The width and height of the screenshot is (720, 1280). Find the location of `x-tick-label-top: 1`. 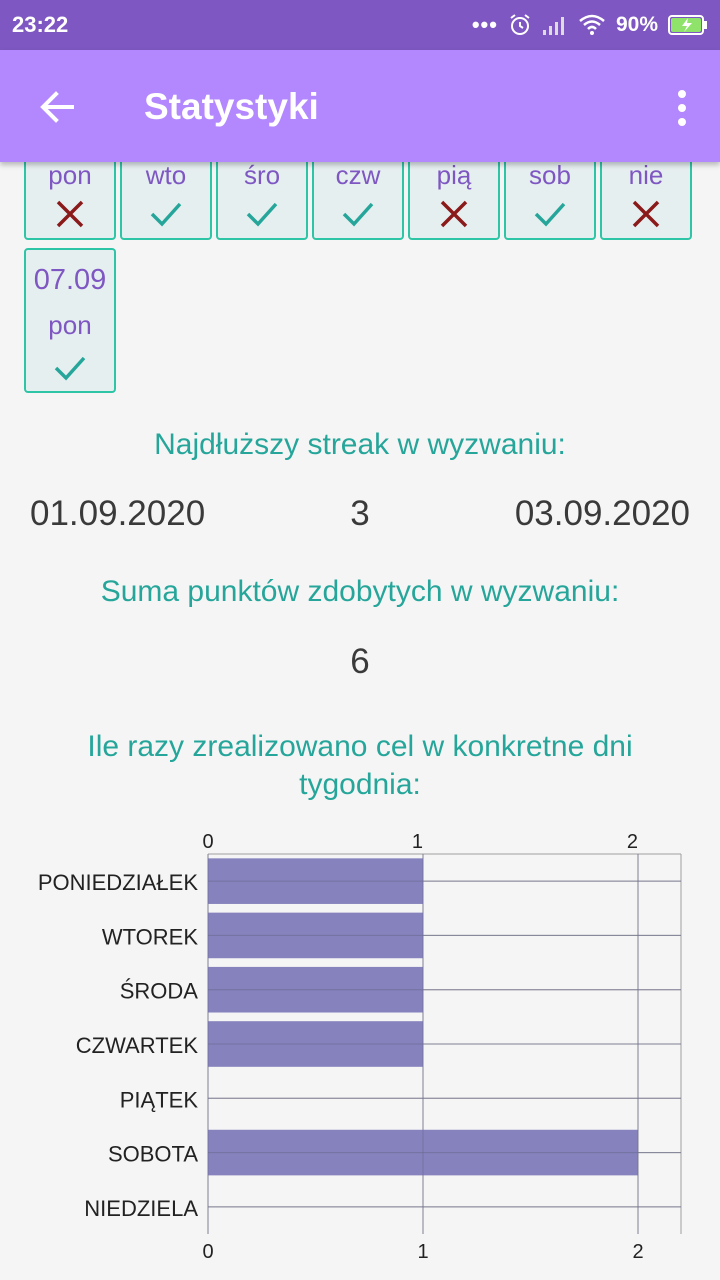

x-tick-label-top: 1 is located at coordinates (417, 842).